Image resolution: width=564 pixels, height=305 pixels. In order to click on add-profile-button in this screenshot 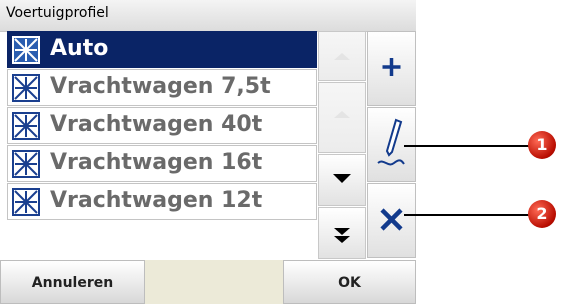, I will do `click(391, 68)`.